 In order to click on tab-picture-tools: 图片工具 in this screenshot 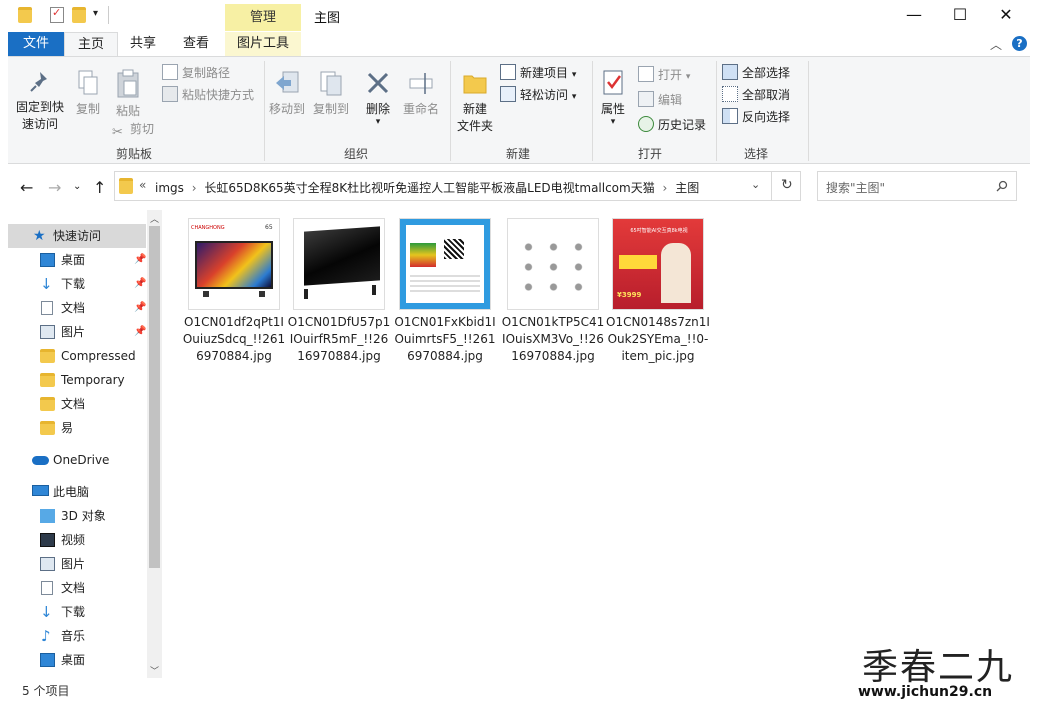, I will do `click(263, 44)`.